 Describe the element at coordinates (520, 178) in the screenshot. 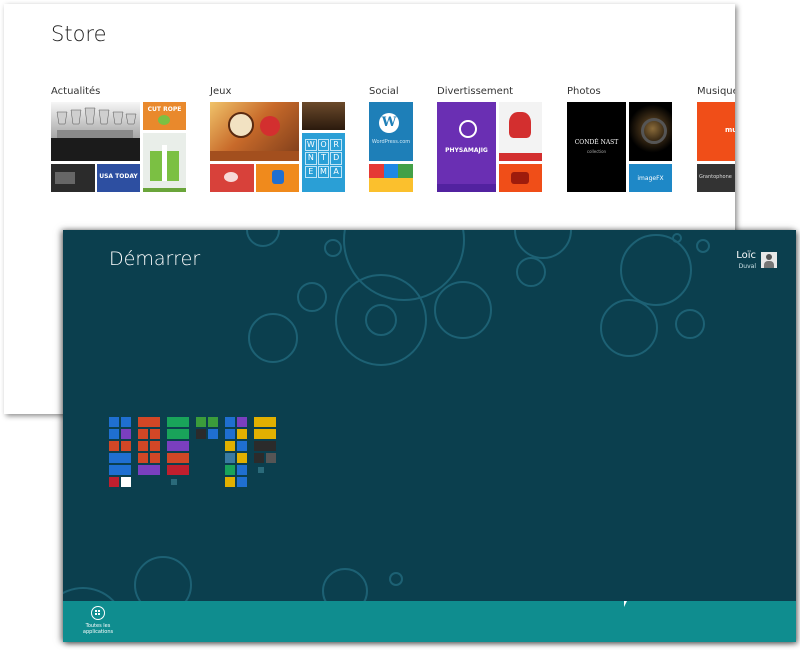

I see `entertainment-tile-orange` at that location.